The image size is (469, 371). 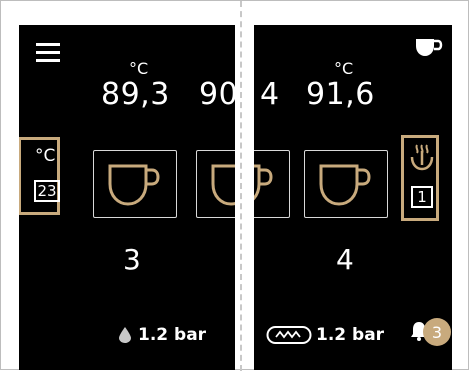 What do you see at coordinates (217, 94) in the screenshot?
I see `temperature-value-partial: 90` at bounding box center [217, 94].